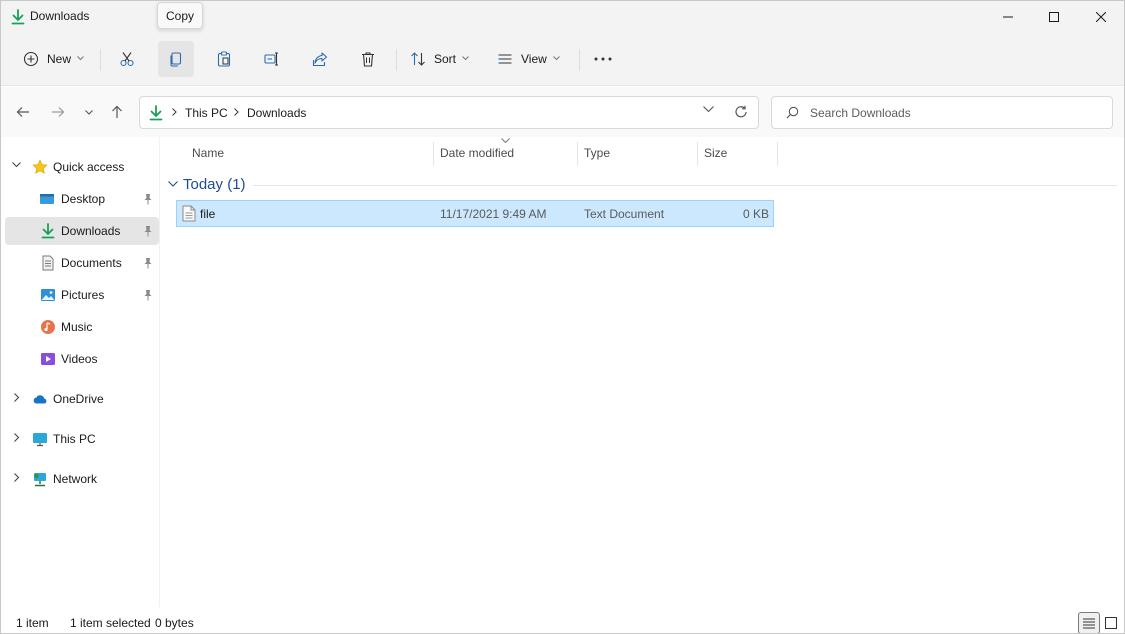 This screenshot has height=634, width=1125. I want to click on sidebar-item-label: OneDrive, so click(78, 399).